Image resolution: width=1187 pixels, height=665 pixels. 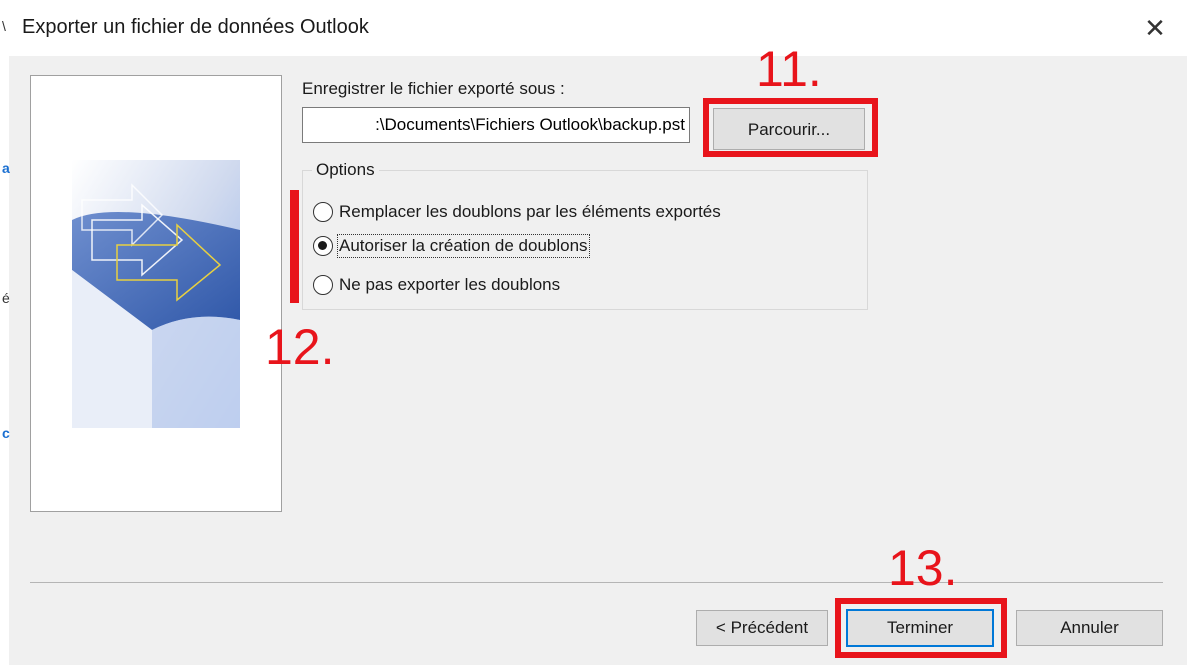 I want to click on footer-separator, so click(x=596, y=582).